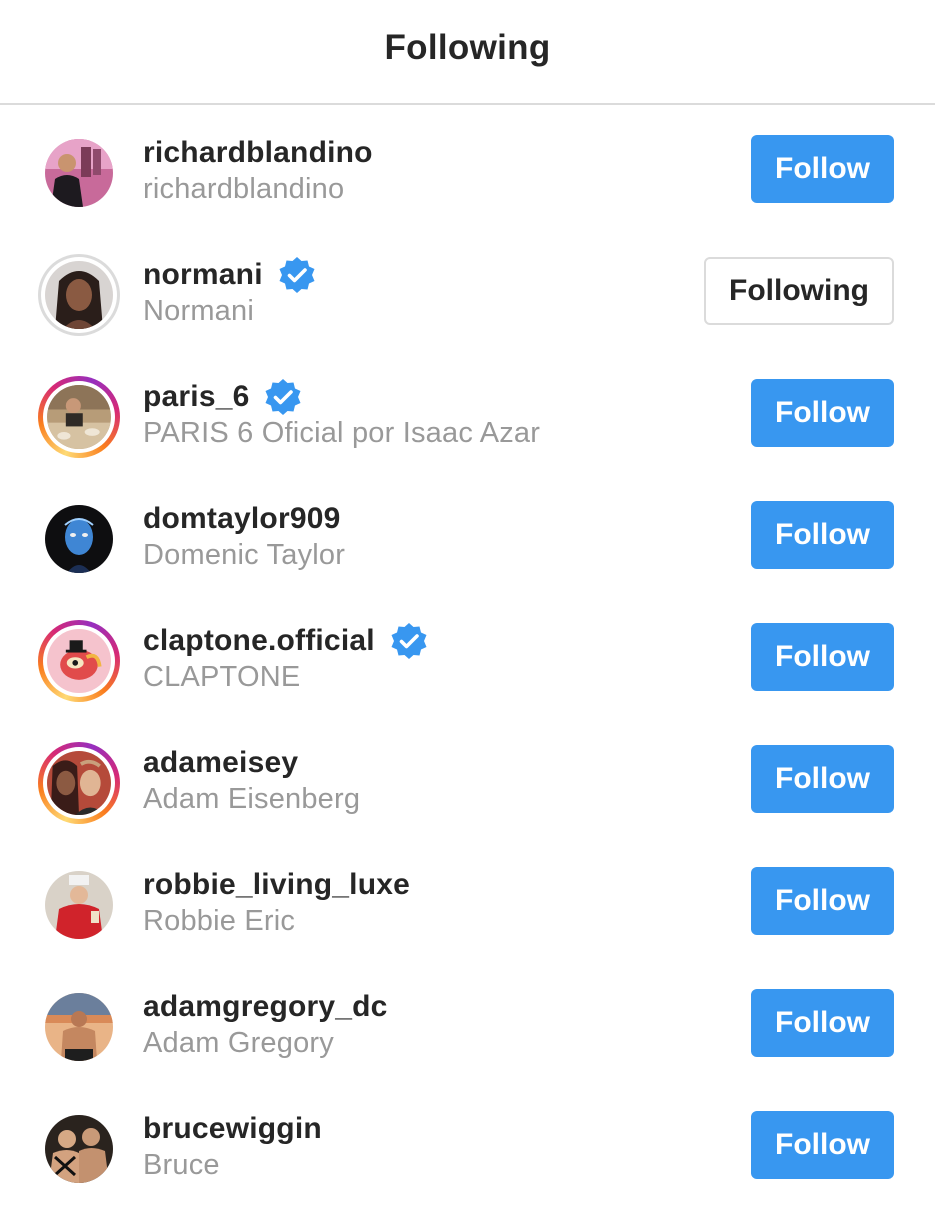 Image resolution: width=935 pixels, height=1205 pixels. I want to click on full-name: CLAPTONE, so click(222, 677).